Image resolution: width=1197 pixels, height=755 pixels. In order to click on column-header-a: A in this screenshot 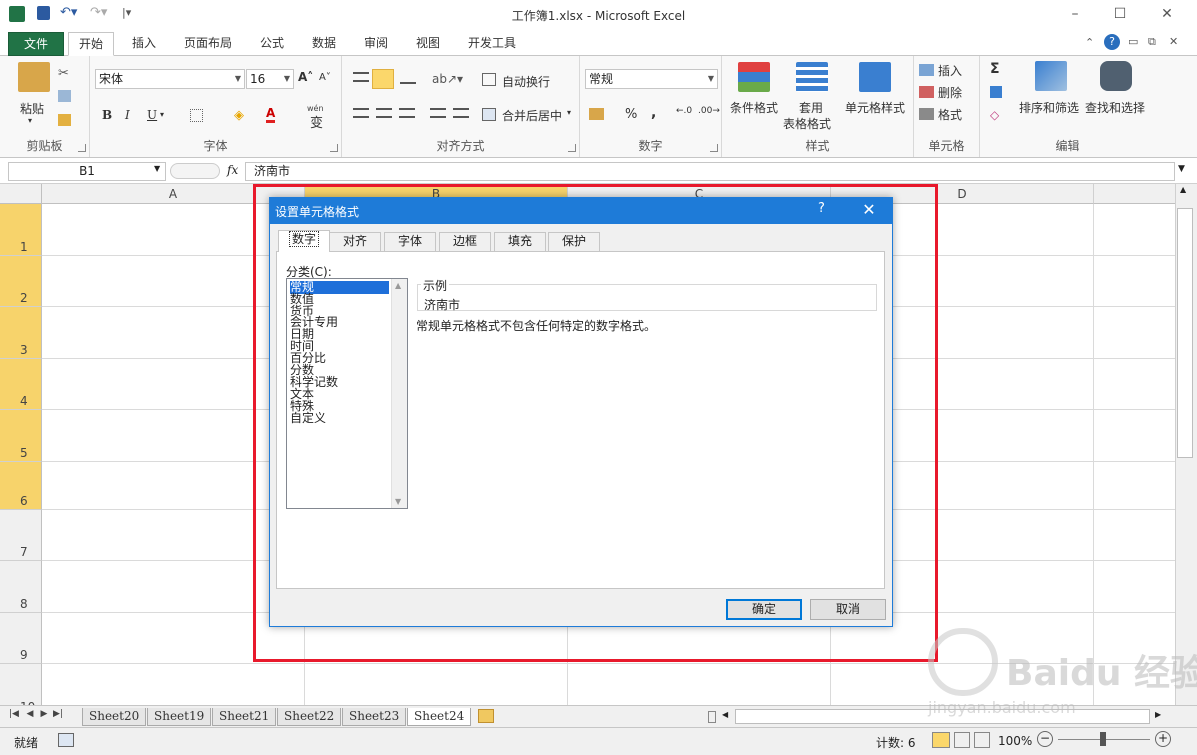, I will do `click(173, 194)`.